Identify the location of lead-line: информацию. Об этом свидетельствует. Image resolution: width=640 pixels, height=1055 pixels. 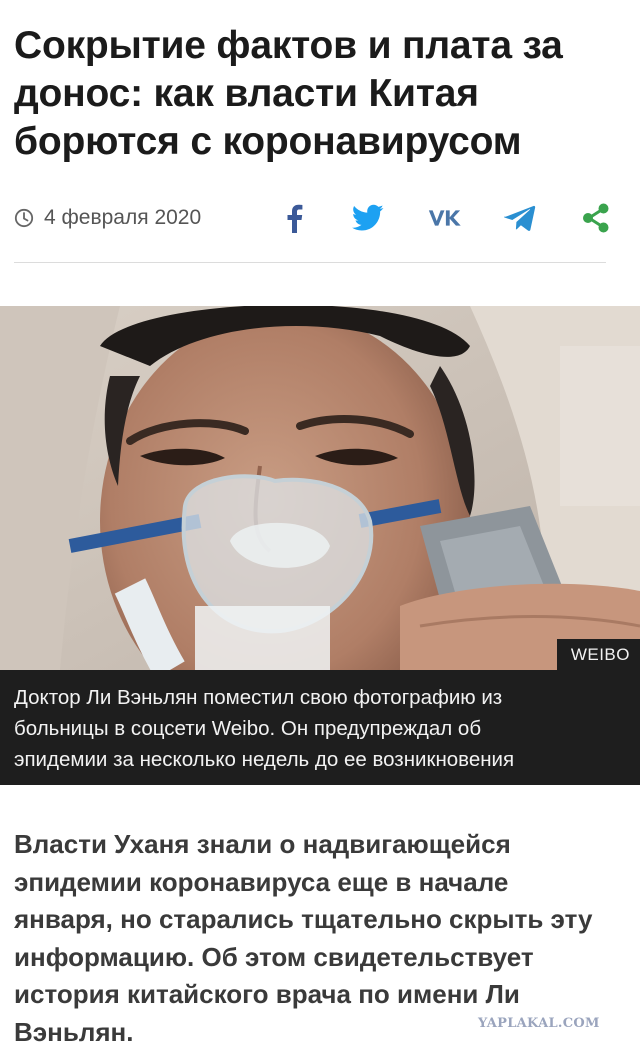
(274, 956).